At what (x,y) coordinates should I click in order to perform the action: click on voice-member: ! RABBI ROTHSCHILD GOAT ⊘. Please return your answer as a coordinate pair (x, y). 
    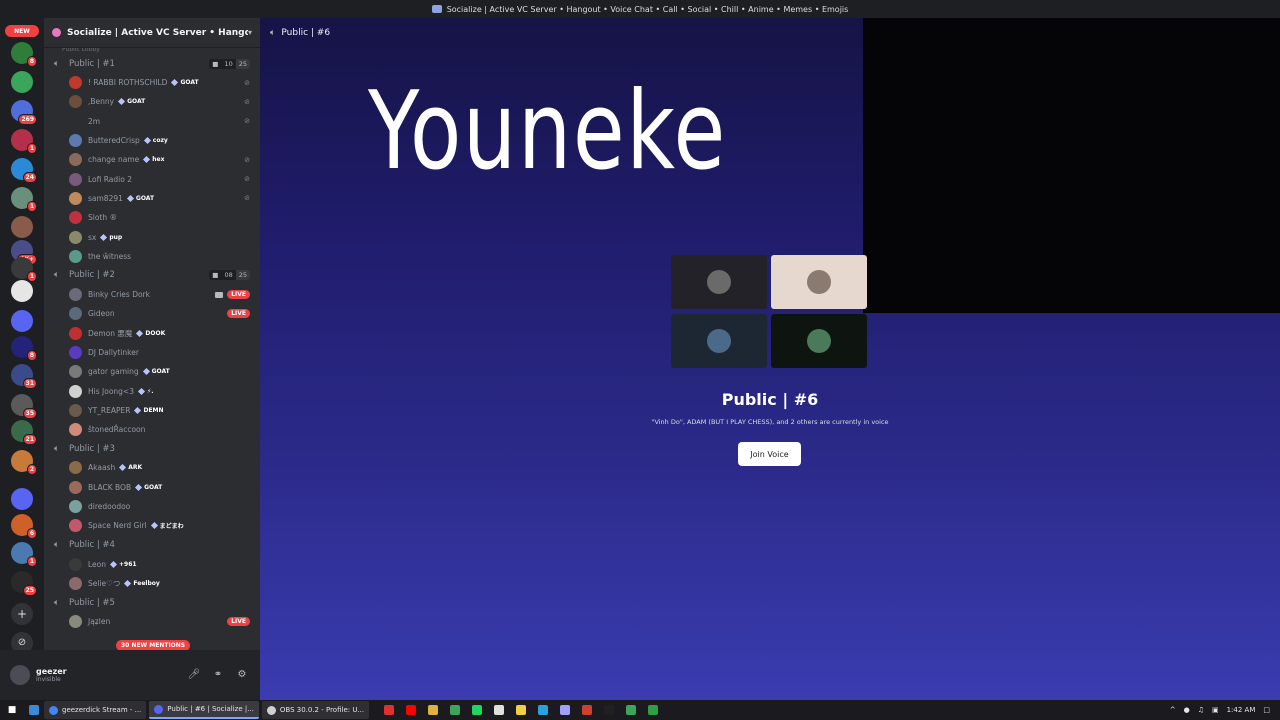
    Looking at the image, I should click on (152, 82).